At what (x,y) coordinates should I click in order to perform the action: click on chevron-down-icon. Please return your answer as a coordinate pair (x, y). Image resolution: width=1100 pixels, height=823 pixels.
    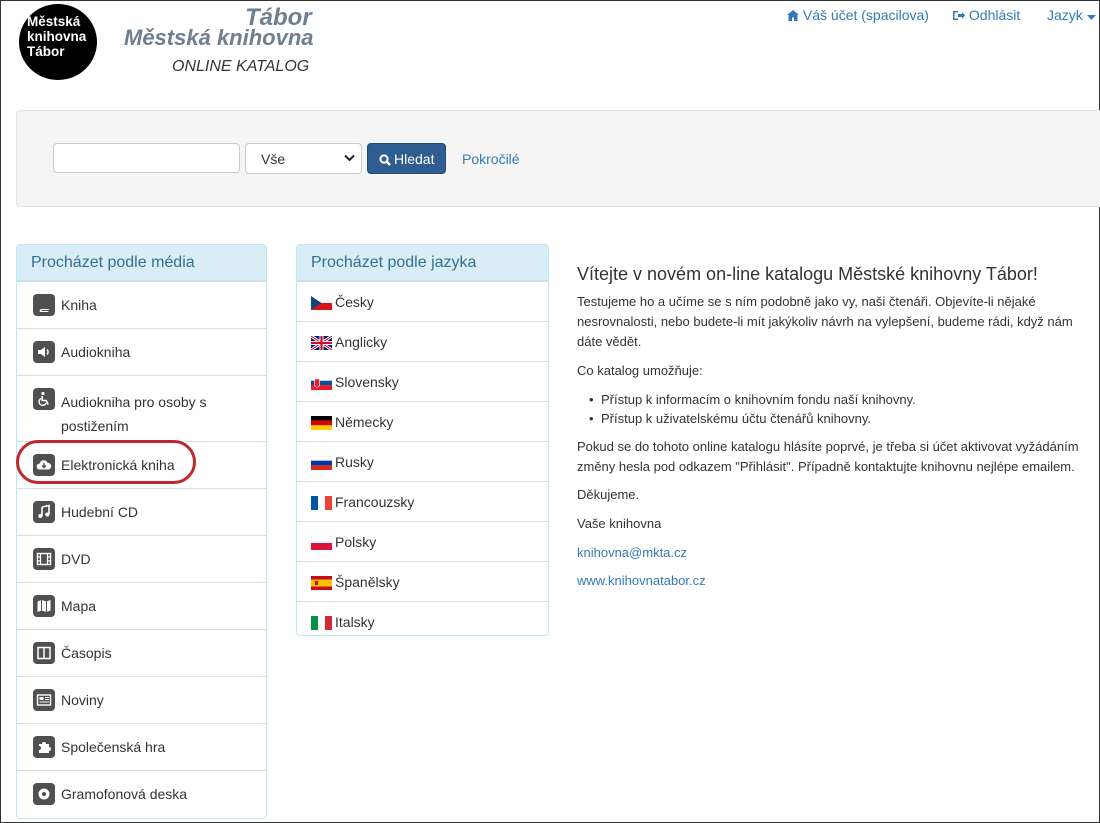
    Looking at the image, I should click on (349, 158).